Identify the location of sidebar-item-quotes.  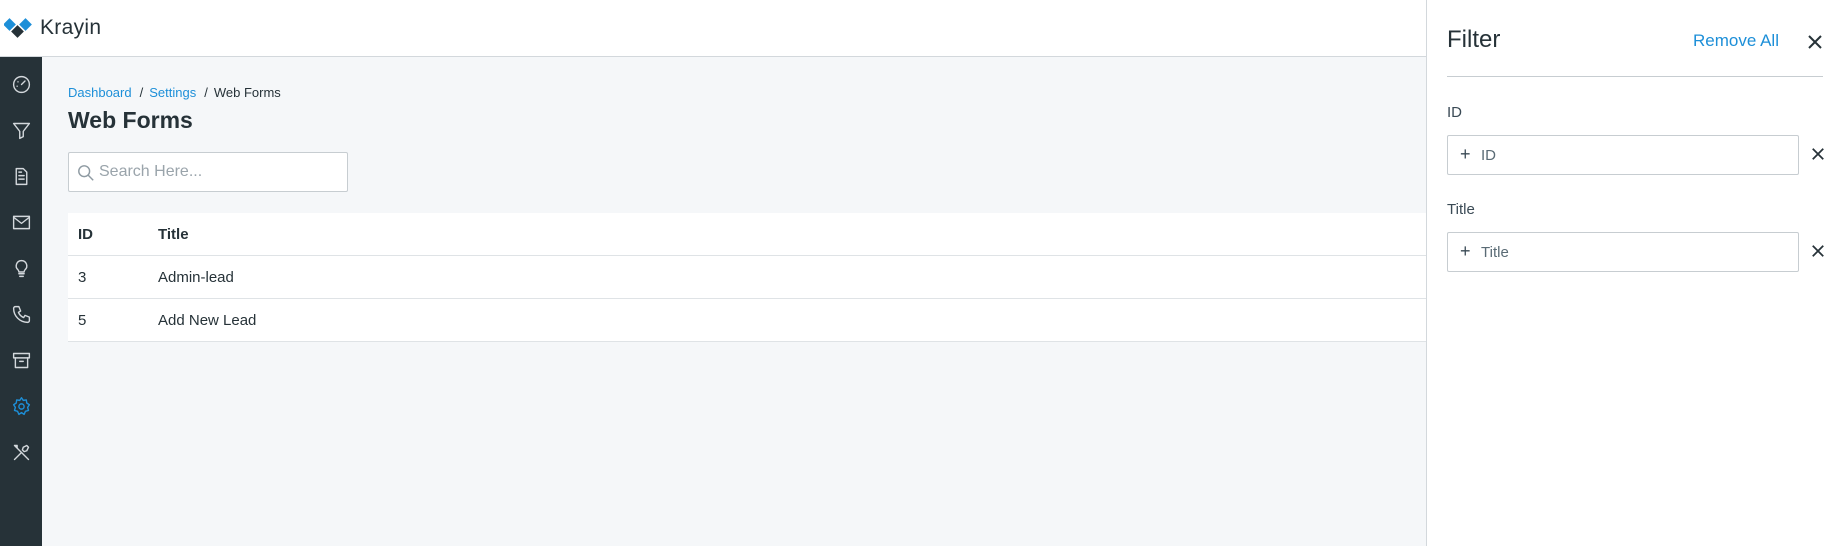
(21, 176).